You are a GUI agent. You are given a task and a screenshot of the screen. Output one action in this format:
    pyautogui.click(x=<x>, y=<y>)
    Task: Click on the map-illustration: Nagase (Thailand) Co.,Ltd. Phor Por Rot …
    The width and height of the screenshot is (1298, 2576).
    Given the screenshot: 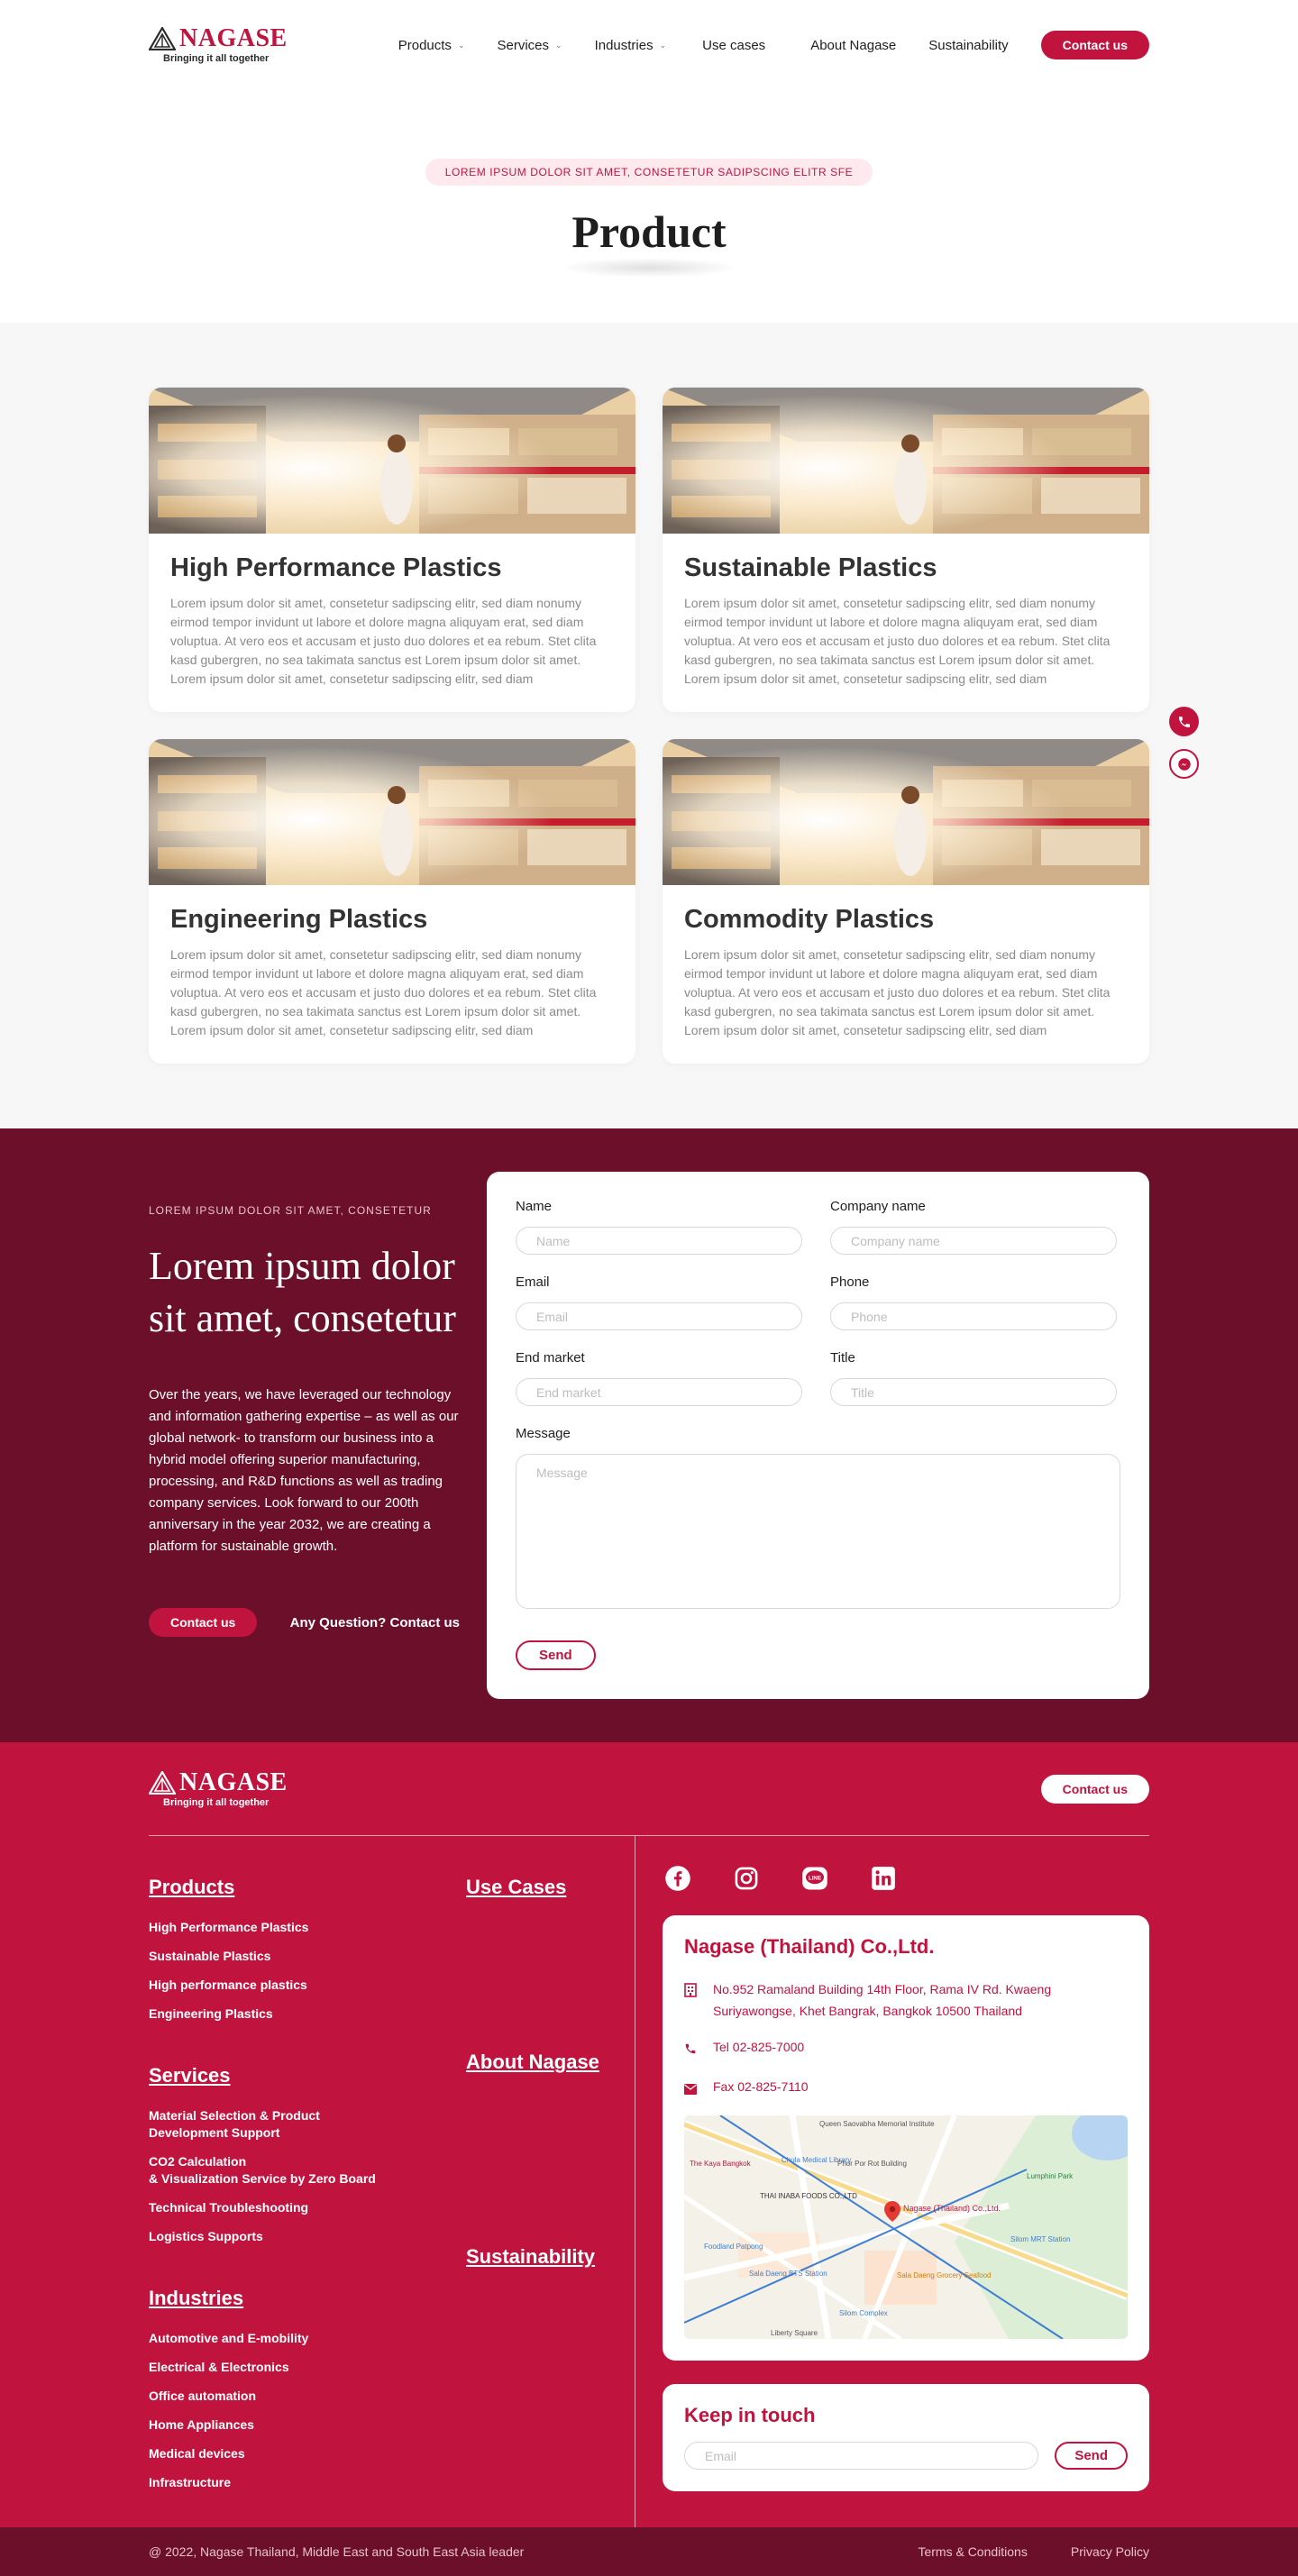 What is the action you would take?
    pyautogui.click(x=906, y=2227)
    